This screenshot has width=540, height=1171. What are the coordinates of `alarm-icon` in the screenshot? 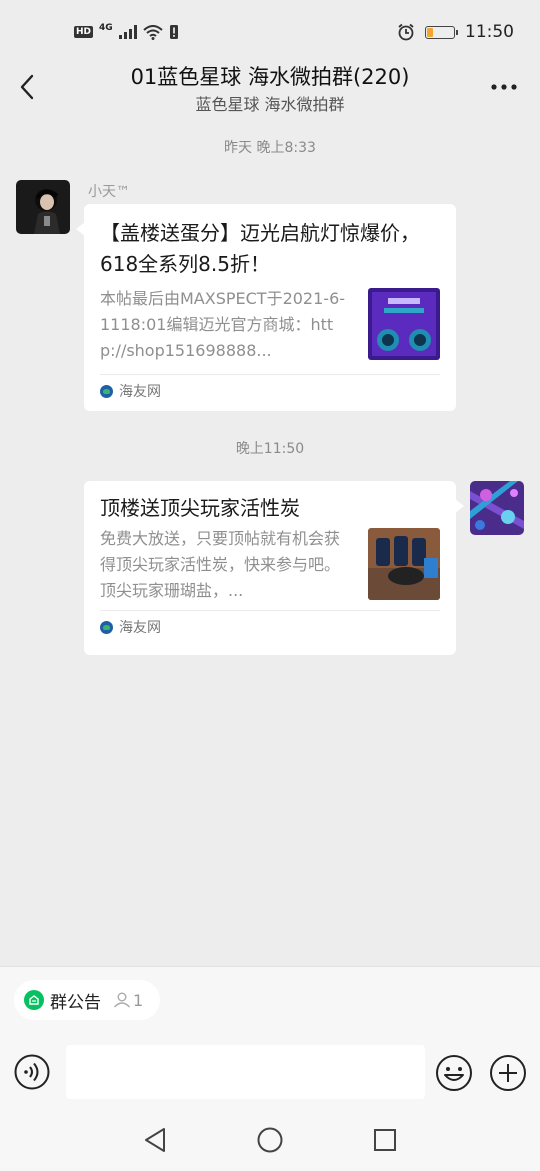 It's located at (406, 32).